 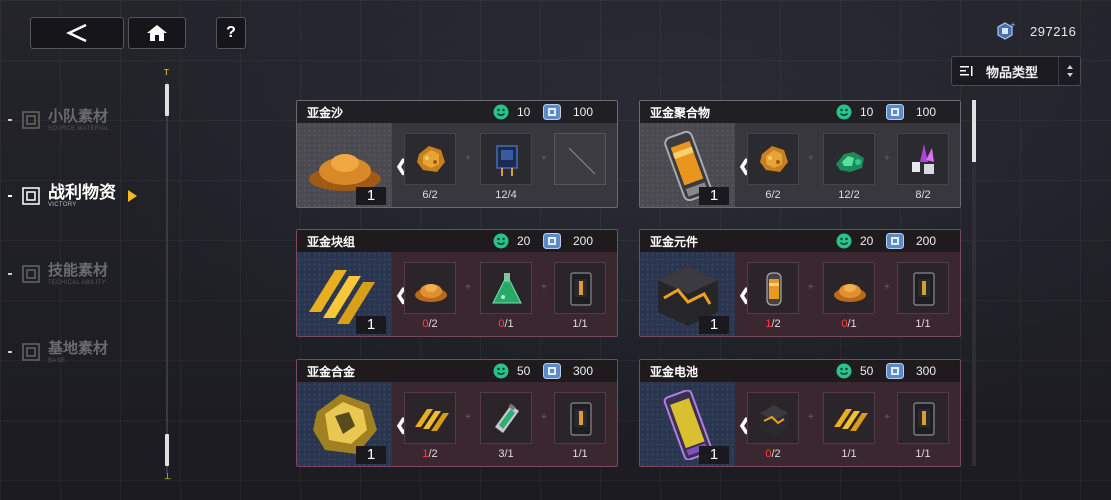 I want to click on sidebar-item-victory: 战利物资 VICTORY, so click(x=83, y=196).